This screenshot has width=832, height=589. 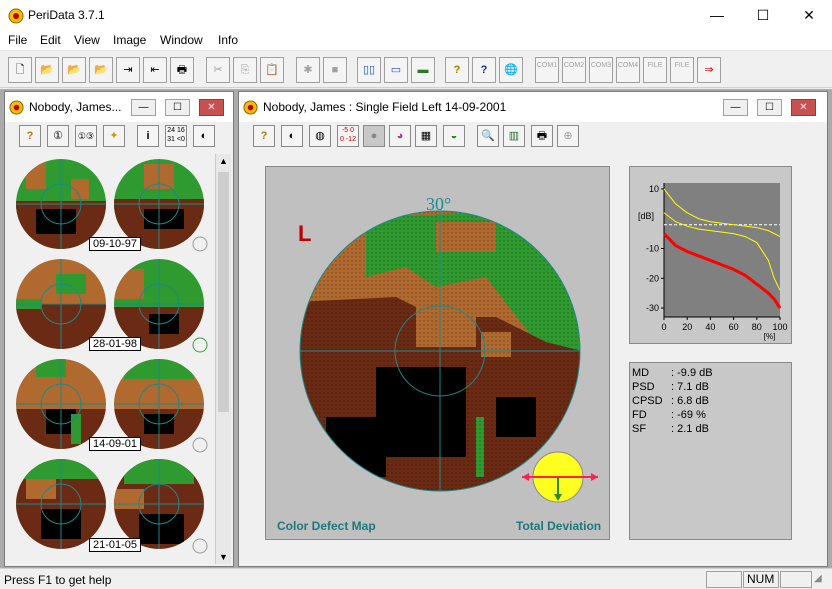 I want to click on help-button: ?, so click(x=457, y=70).